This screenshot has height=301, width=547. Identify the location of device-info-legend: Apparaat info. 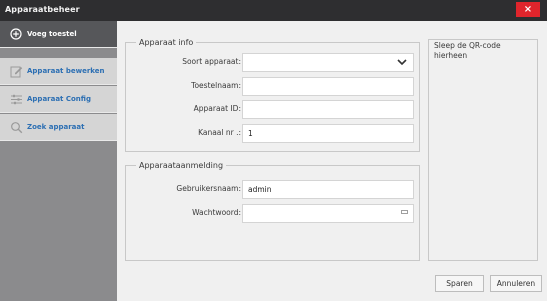
(166, 43).